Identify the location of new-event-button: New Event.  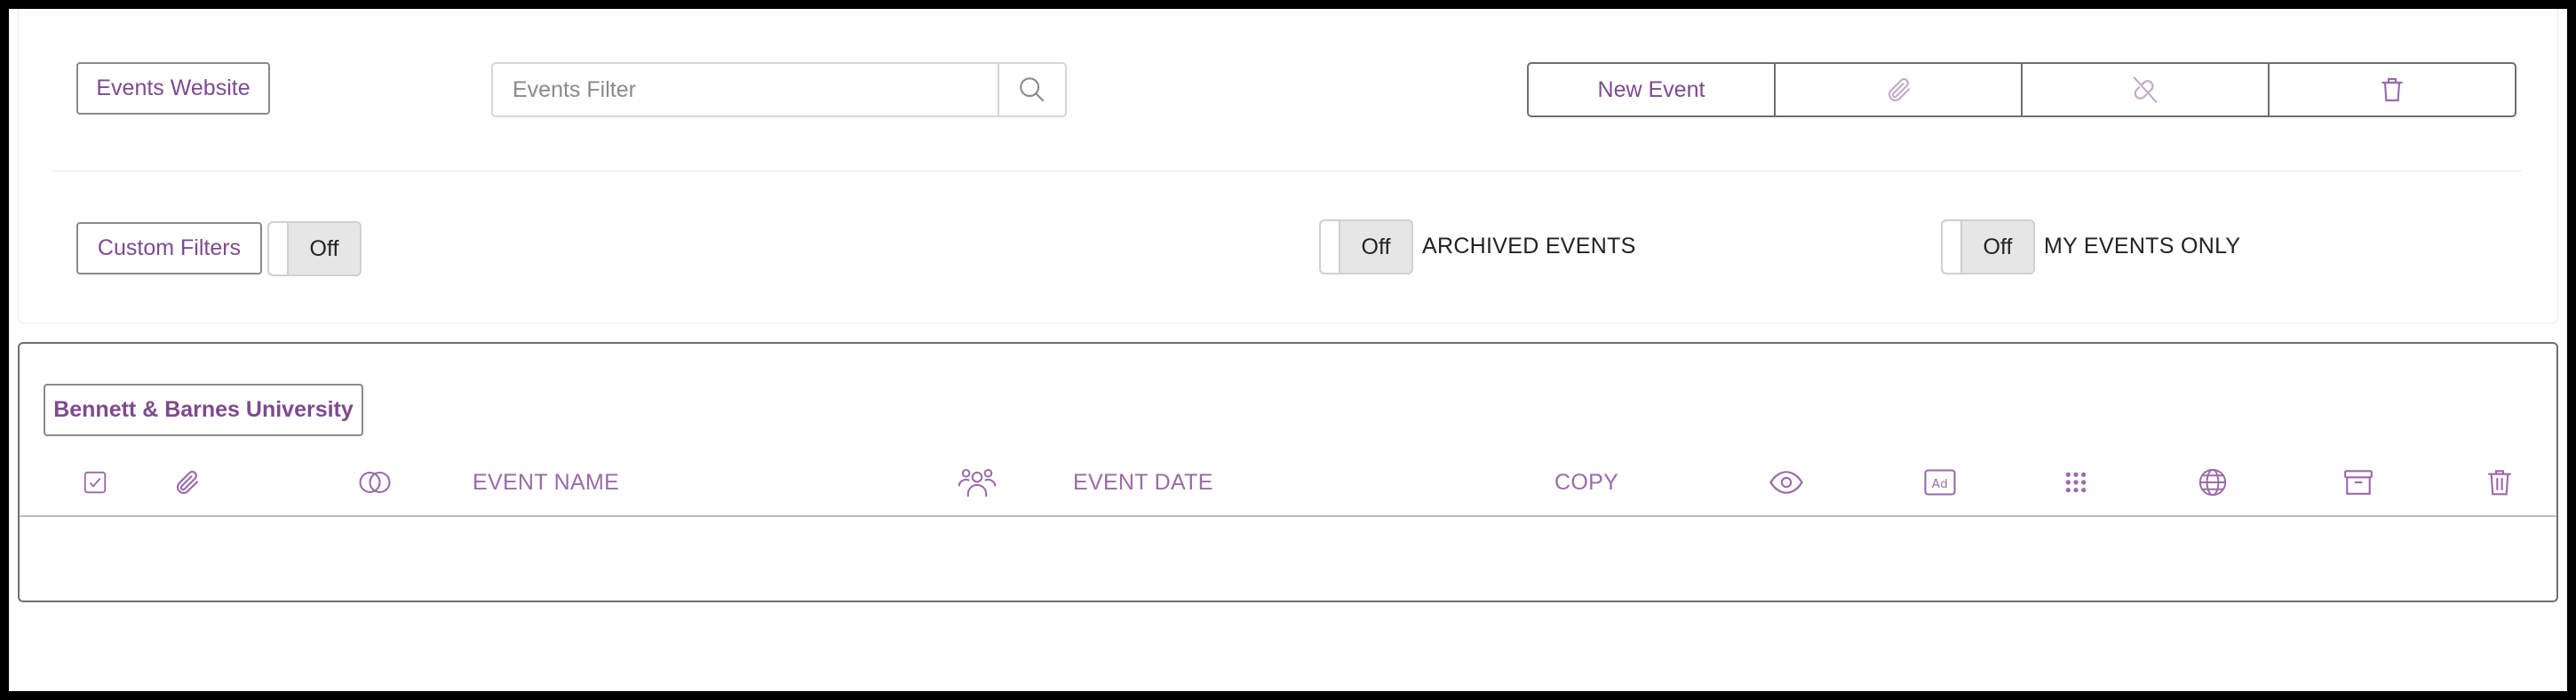
(1651, 89).